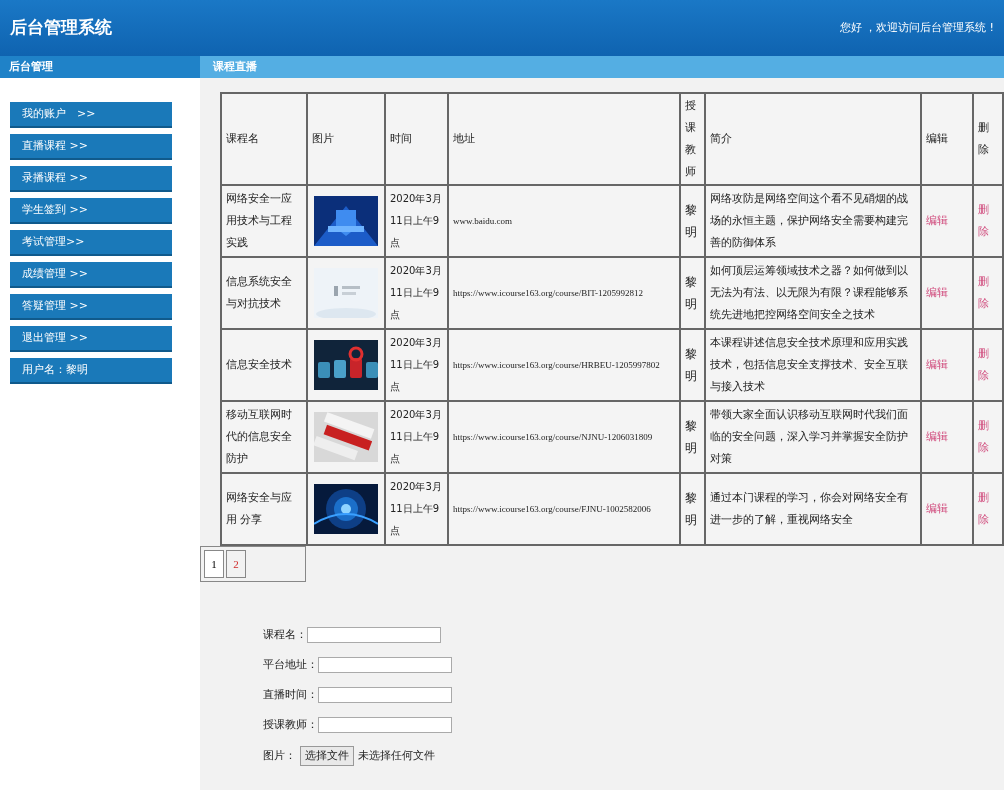 This screenshot has width=1004, height=790. What do you see at coordinates (290, 694) in the screenshot?
I see `field-label: 直播时间：` at bounding box center [290, 694].